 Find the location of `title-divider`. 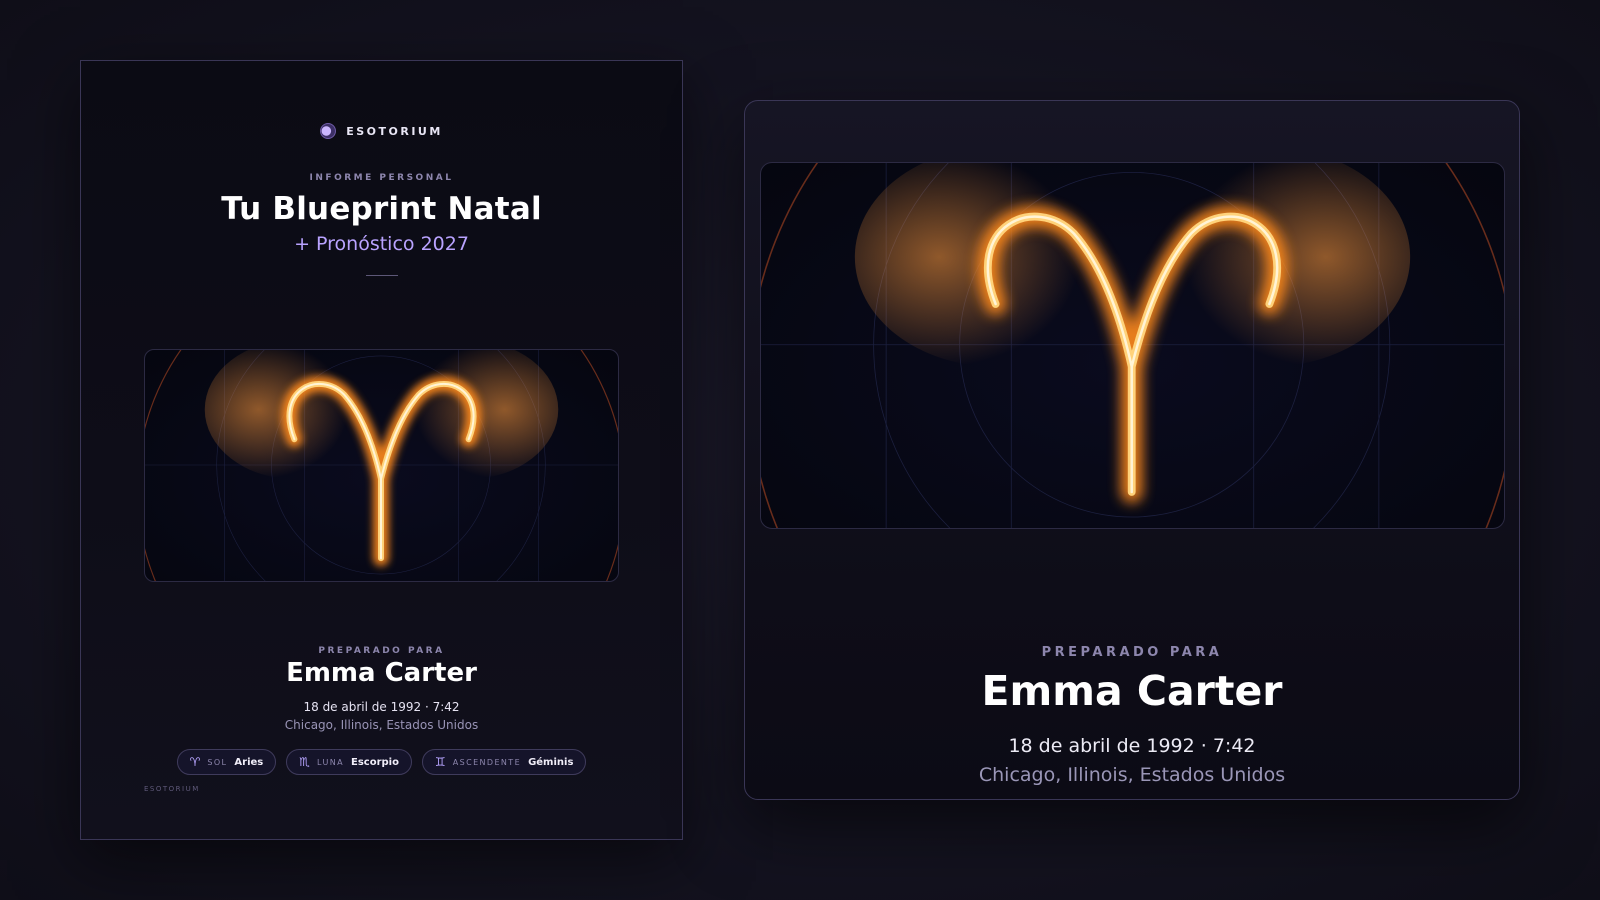

title-divider is located at coordinates (382, 275).